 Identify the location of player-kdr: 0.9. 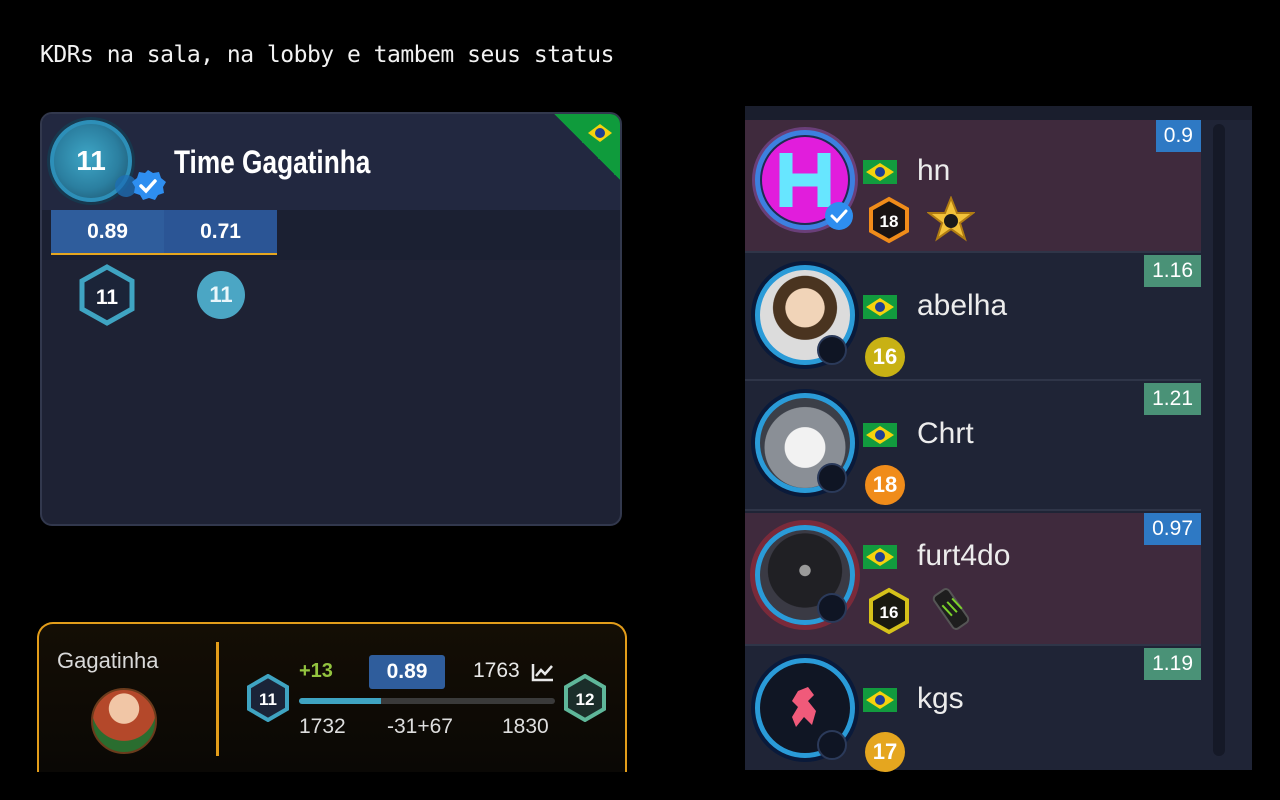
(1178, 136).